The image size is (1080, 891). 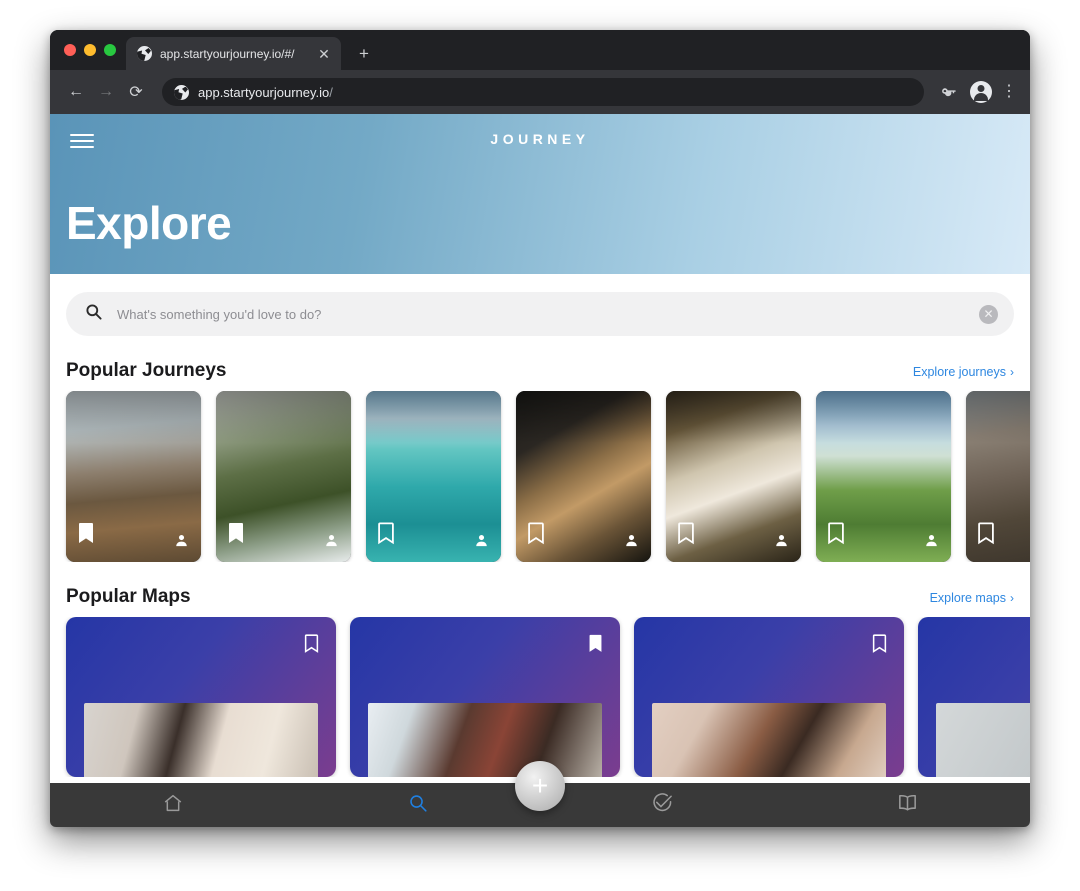 What do you see at coordinates (540, 786) in the screenshot?
I see `add-button: +` at bounding box center [540, 786].